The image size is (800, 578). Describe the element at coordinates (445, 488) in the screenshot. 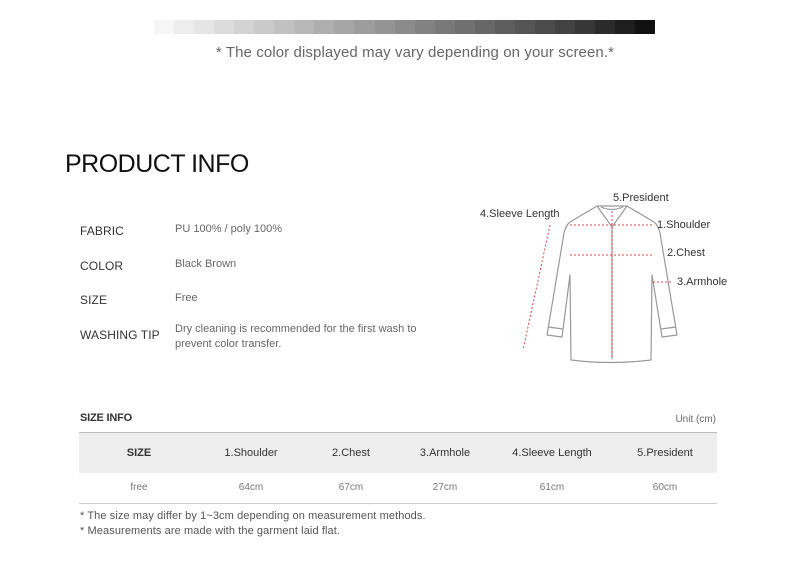

I see `cell-armhole: 27cm` at that location.